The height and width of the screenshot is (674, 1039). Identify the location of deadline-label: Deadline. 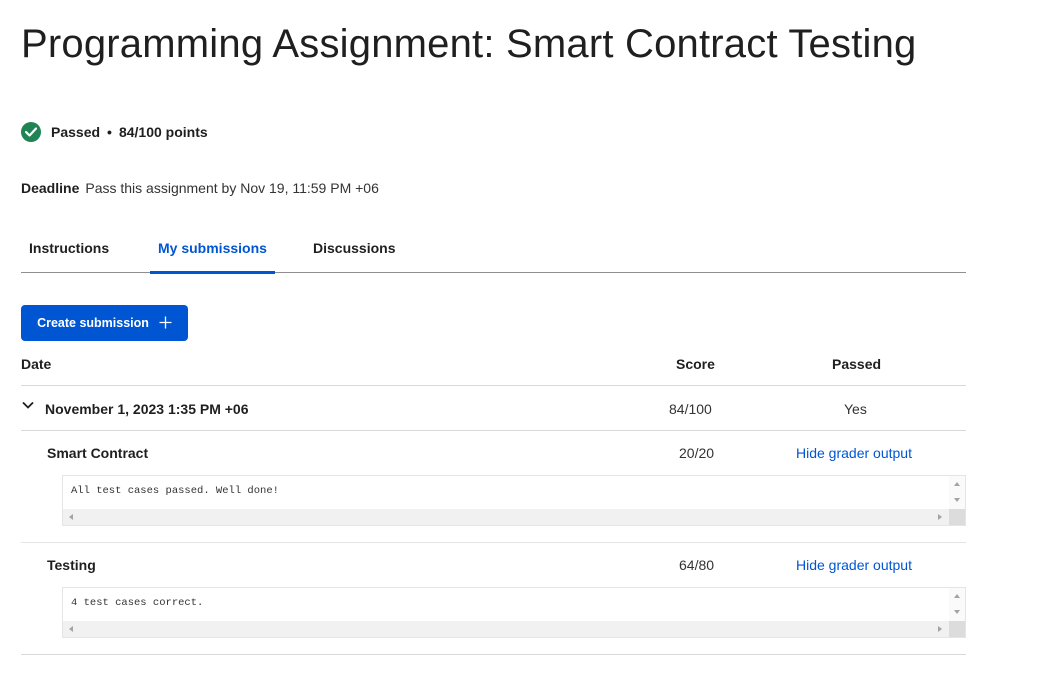
(50, 188).